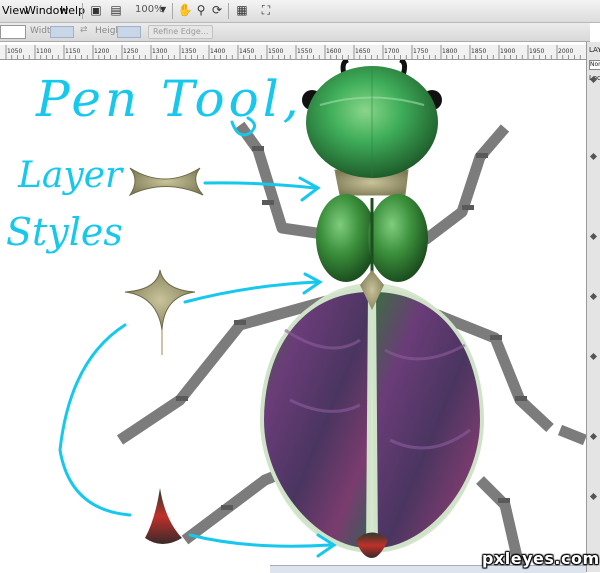 The image size is (600, 573). I want to click on ruler-label: 1050, so click(14, 51).